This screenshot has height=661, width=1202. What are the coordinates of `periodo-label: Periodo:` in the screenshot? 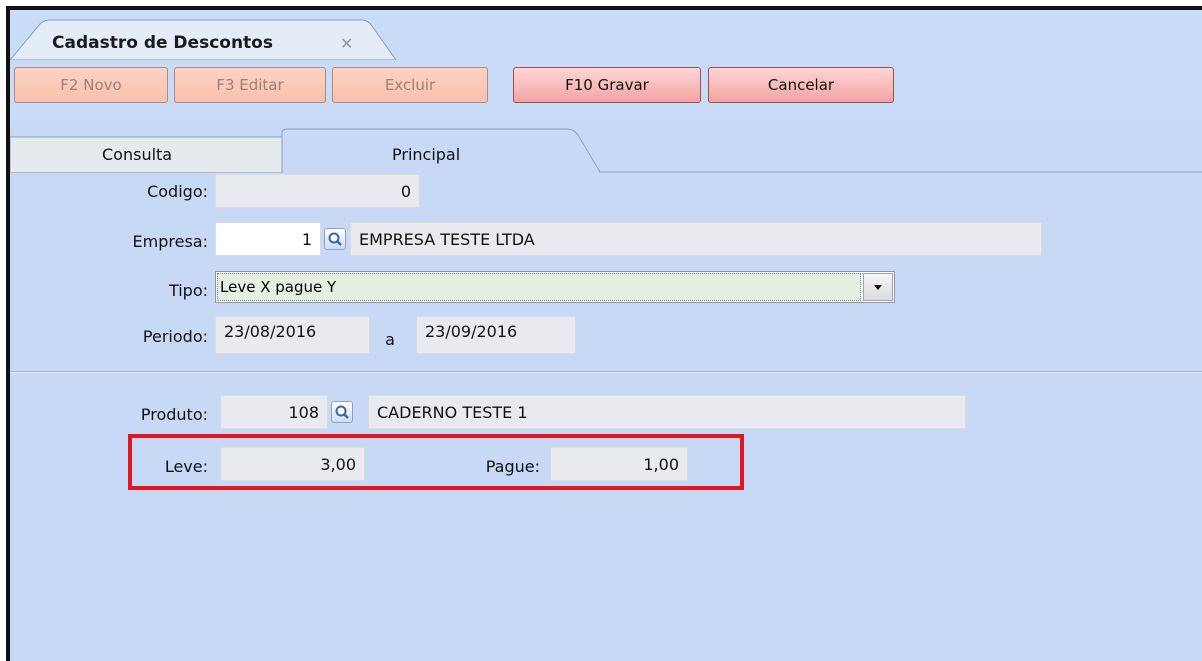 It's located at (175, 336).